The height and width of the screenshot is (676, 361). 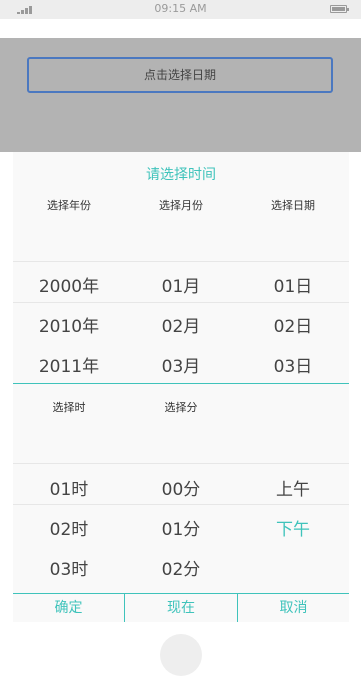 I want to click on home-button, so click(x=181, y=655).